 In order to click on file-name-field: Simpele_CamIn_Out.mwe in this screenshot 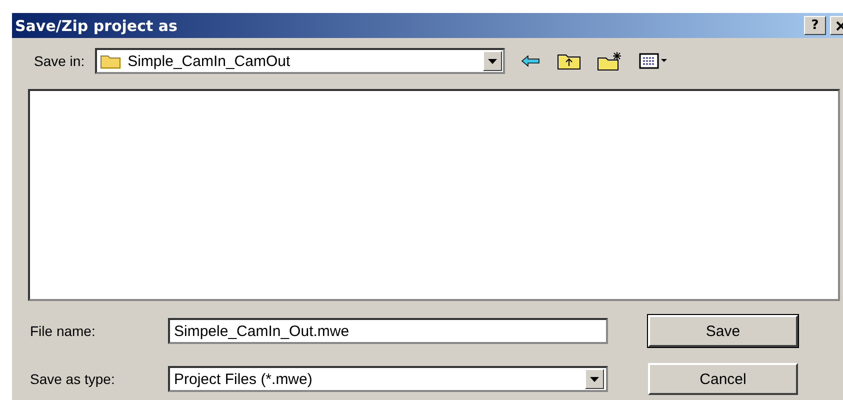, I will do `click(388, 331)`.